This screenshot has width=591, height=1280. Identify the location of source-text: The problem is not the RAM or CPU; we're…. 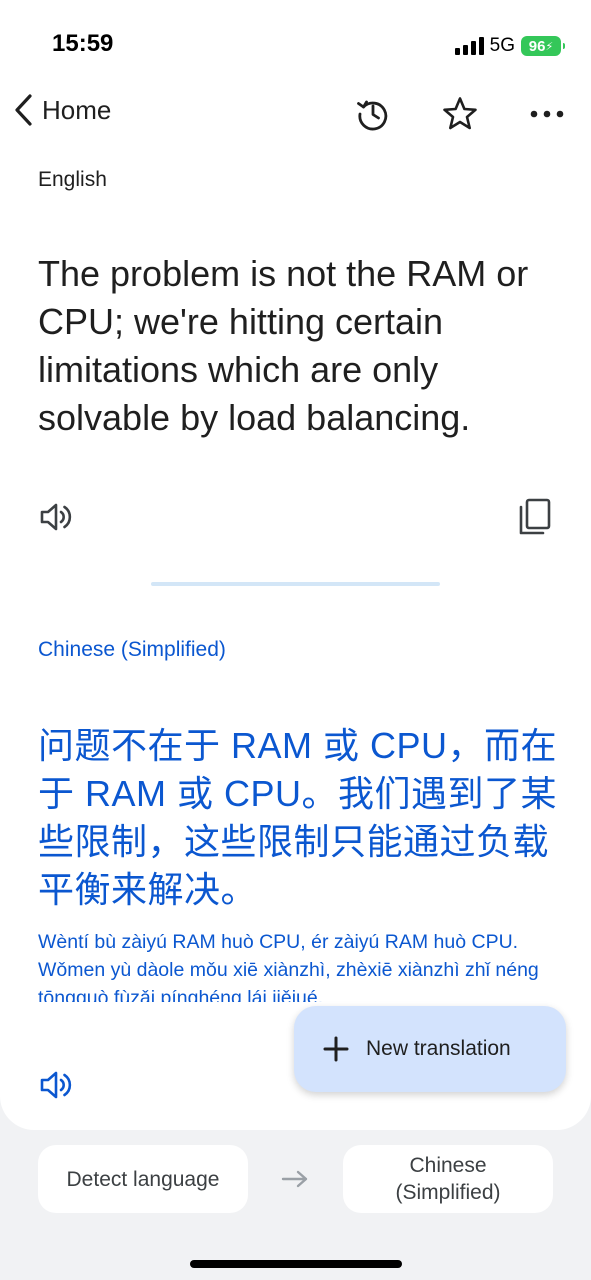
(300, 346).